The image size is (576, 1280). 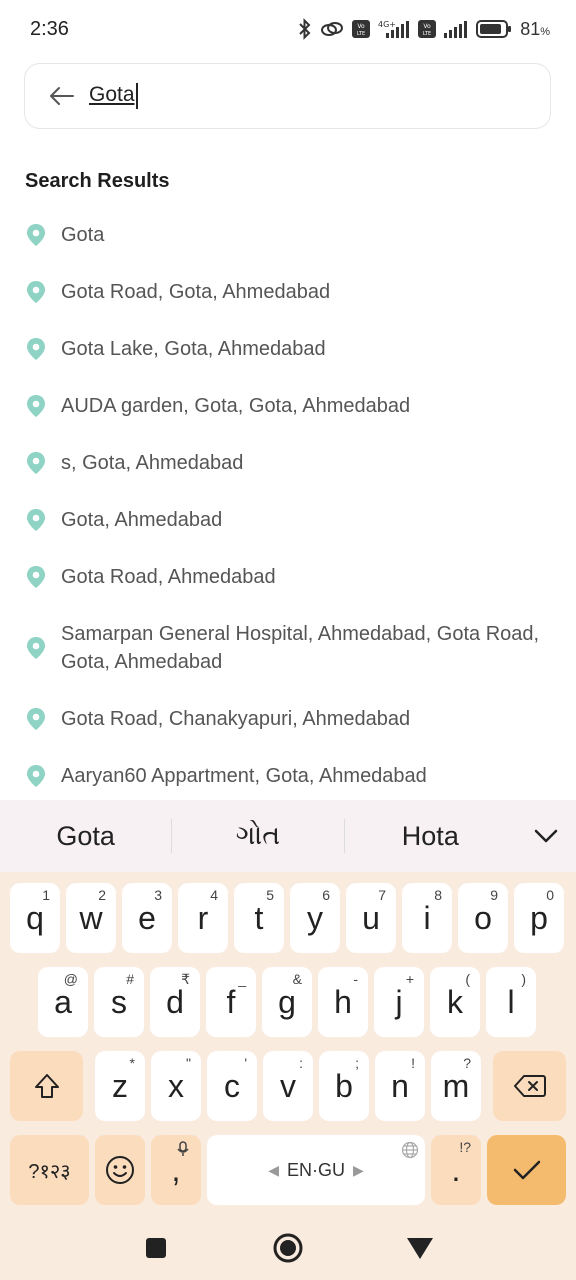 What do you see at coordinates (526, 1170) in the screenshot?
I see `enter-key` at bounding box center [526, 1170].